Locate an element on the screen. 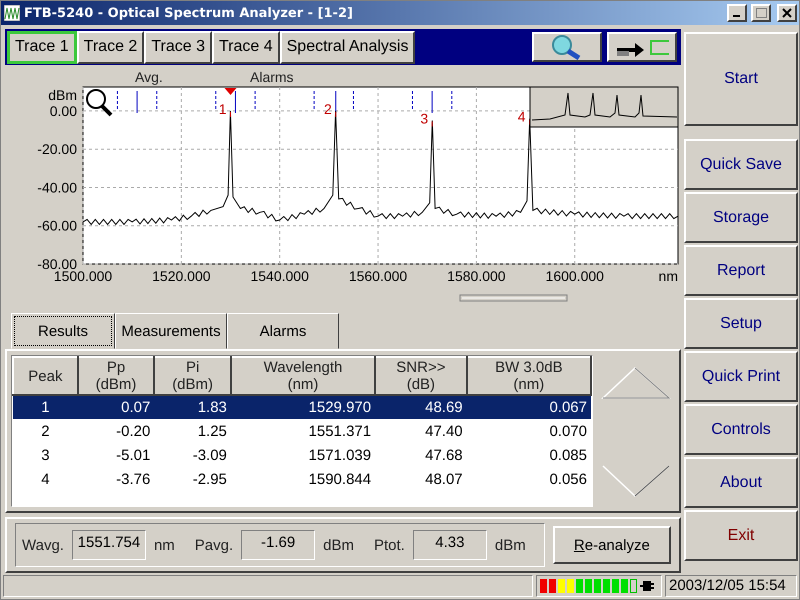 This screenshot has width=800, height=600. close-icon is located at coordinates (787, 13).